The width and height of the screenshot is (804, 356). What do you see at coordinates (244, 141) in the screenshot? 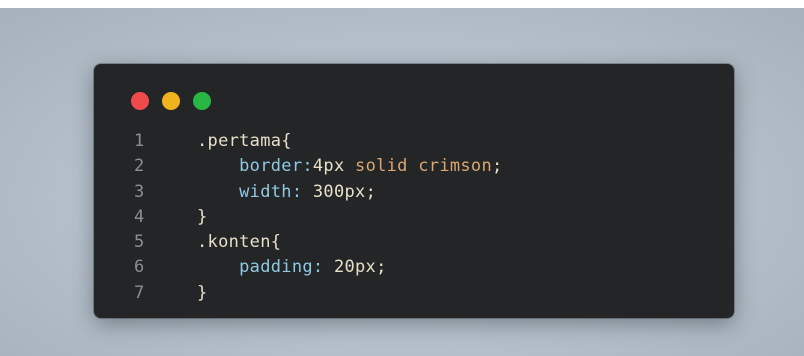
I see `code-token-selector: .pertama{` at bounding box center [244, 141].